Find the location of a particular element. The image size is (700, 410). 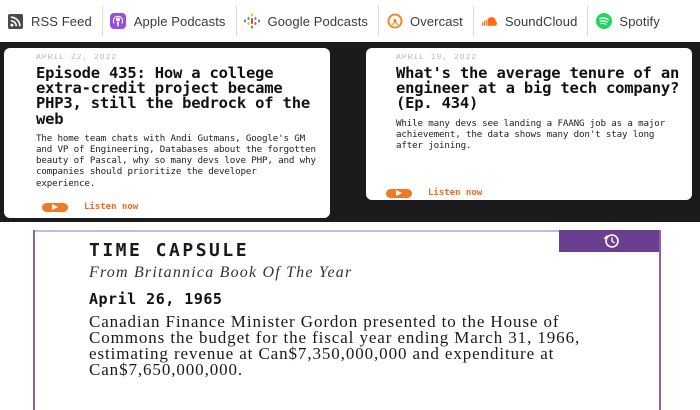

time-capsule-subtitle: From Britannica Book Of The Year is located at coordinates (221, 272).